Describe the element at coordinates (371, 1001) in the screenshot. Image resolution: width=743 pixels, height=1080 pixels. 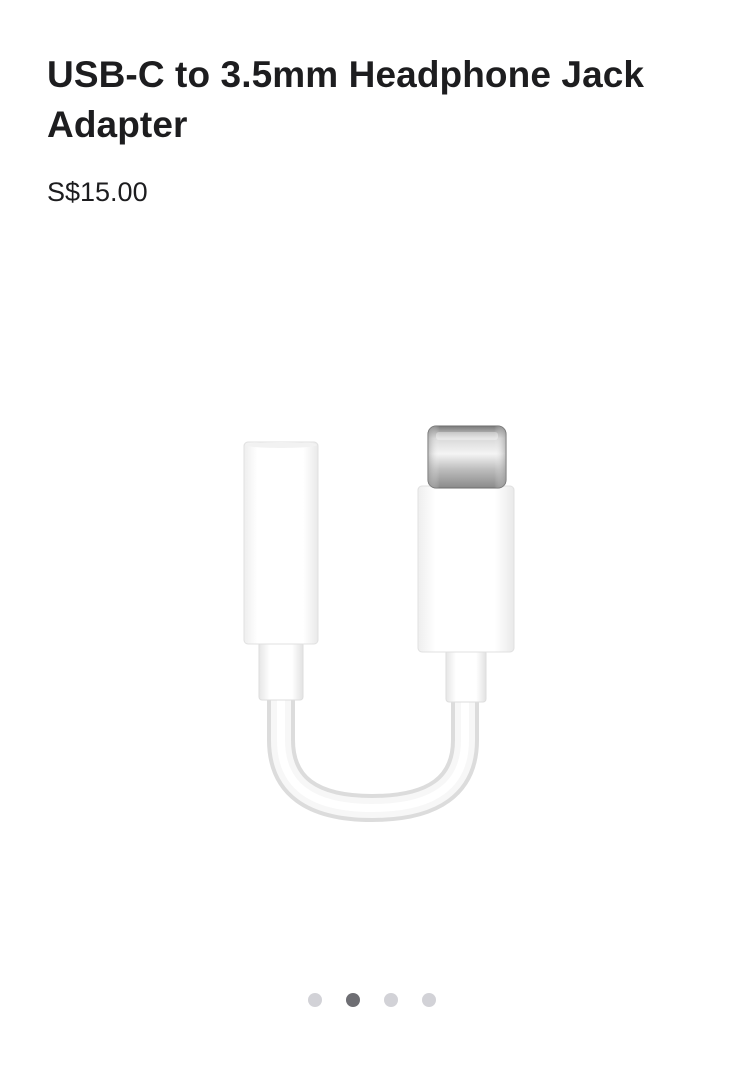
I see `image-pager` at that location.